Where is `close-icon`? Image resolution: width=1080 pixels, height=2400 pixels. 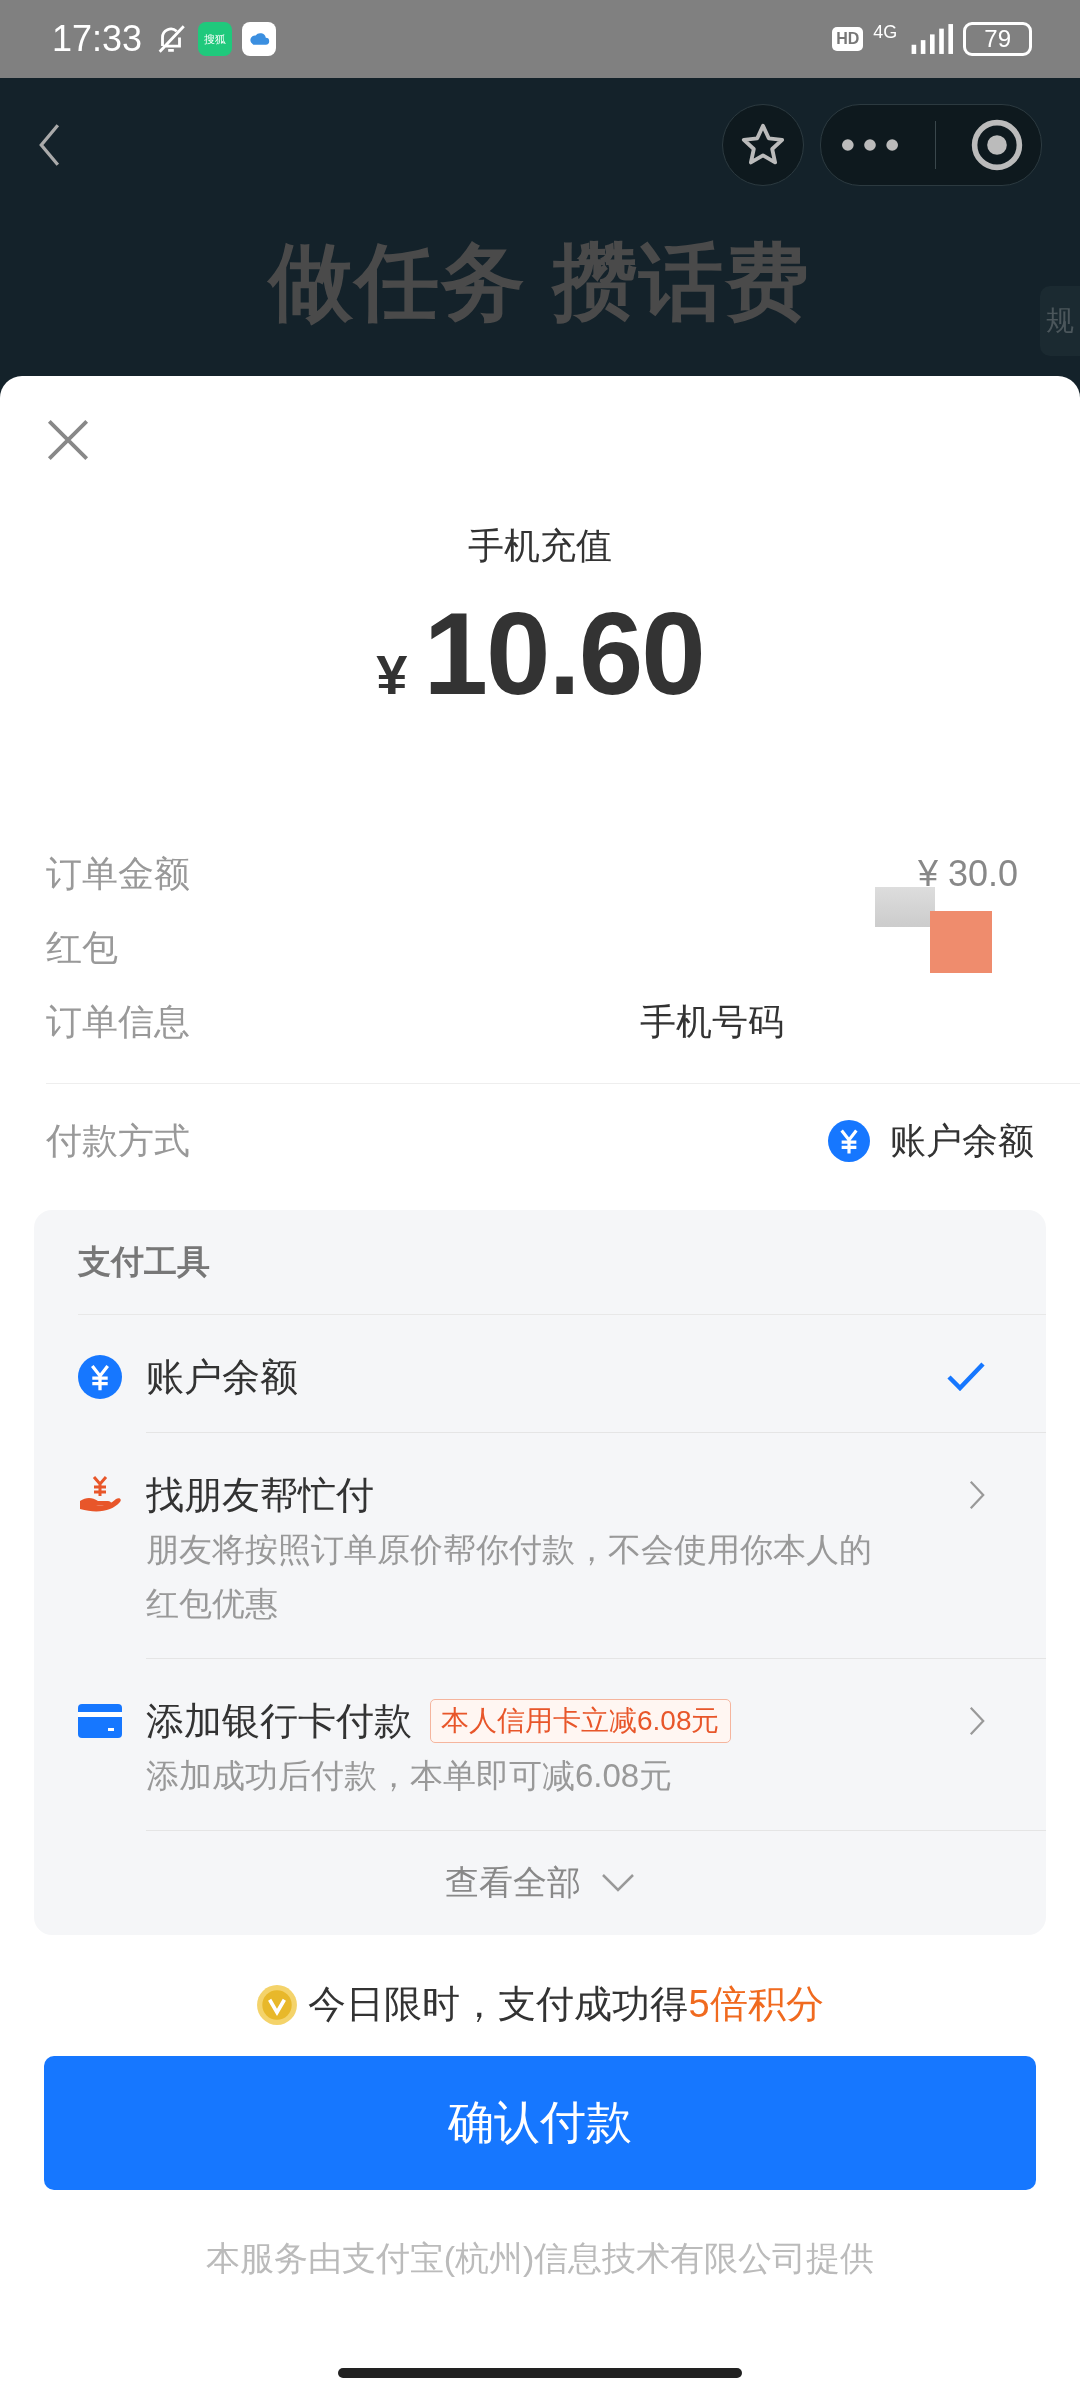 close-icon is located at coordinates (68, 440).